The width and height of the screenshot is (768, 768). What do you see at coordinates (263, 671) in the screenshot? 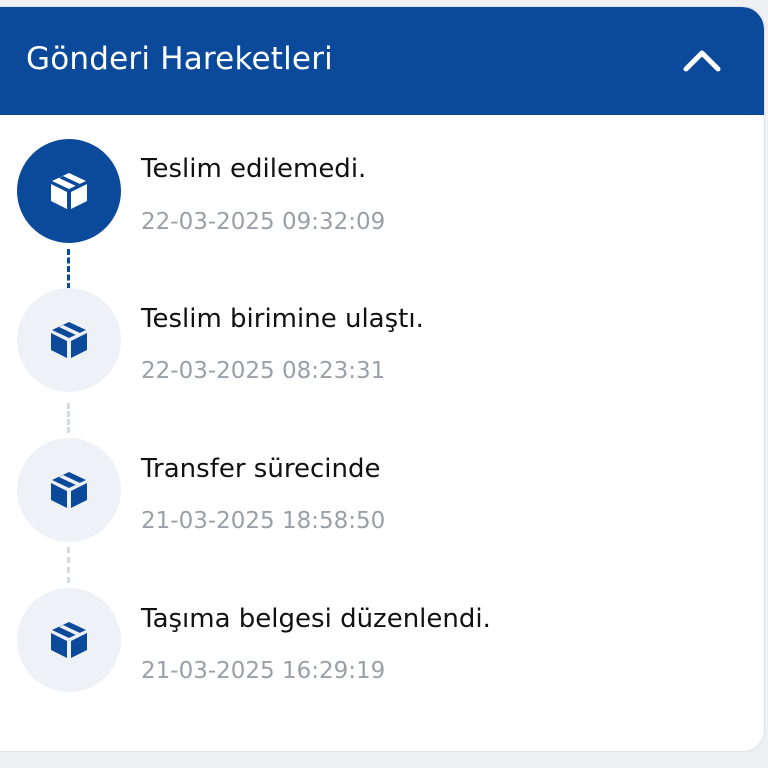
I see `event-timestamp: 21-03-2025 16:29:19` at bounding box center [263, 671].